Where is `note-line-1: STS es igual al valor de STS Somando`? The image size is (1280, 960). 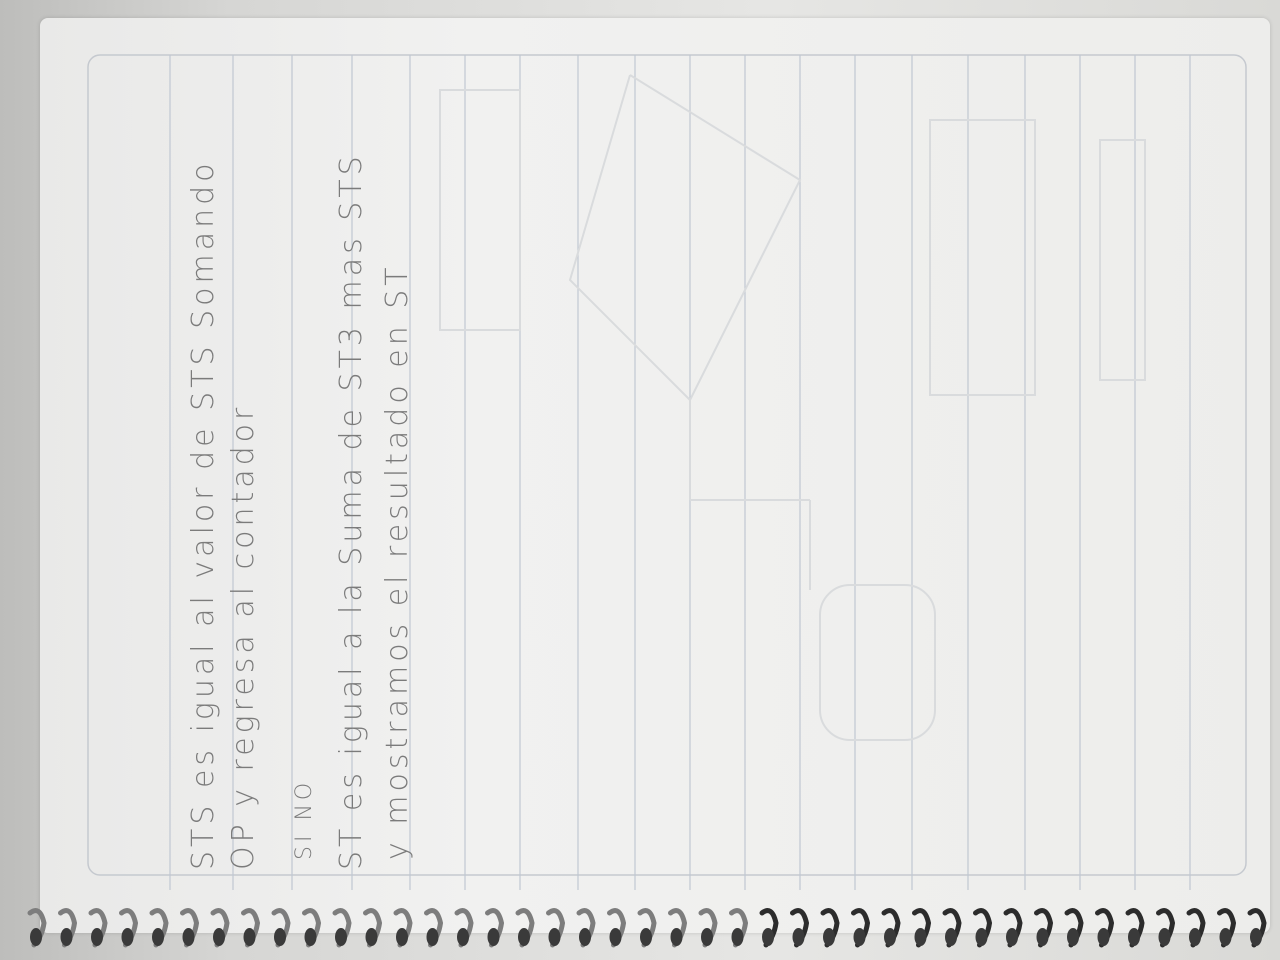 note-line-1: STS es igual al valor de STS Somando is located at coordinates (203, 514).